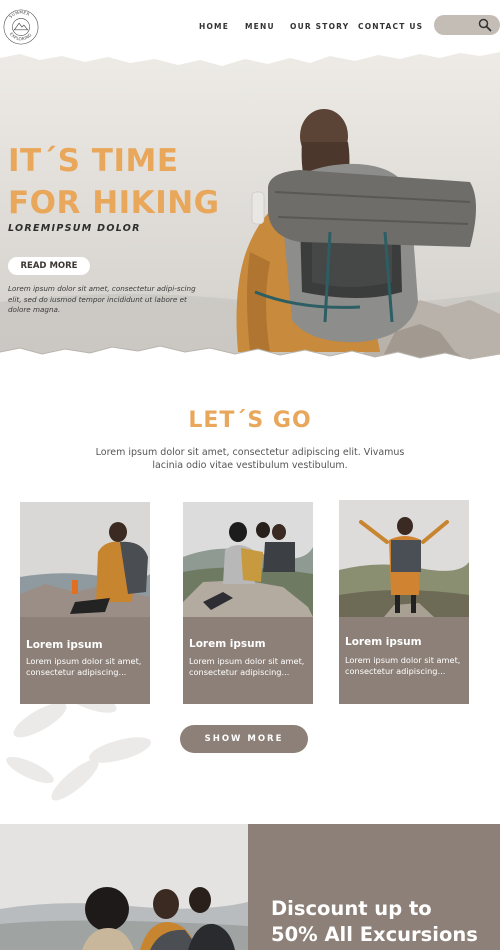  Describe the element at coordinates (260, 26) in the screenshot. I see `nav-menu: MENU` at that location.